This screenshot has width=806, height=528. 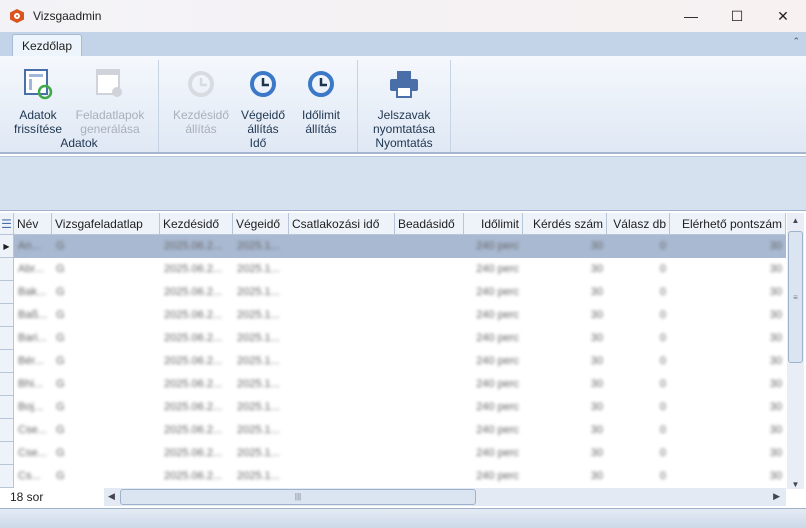 I want to click on refresh-data-button: Adatok frissítése, so click(x=38, y=101).